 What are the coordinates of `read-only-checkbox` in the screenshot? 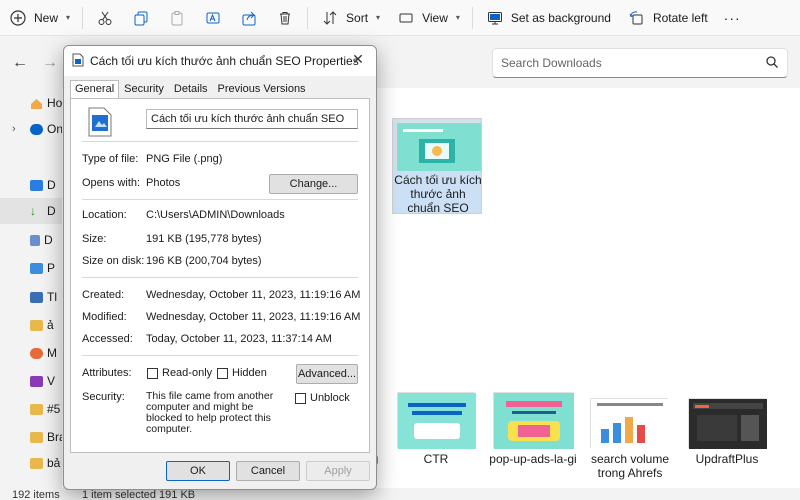 It's located at (152, 373).